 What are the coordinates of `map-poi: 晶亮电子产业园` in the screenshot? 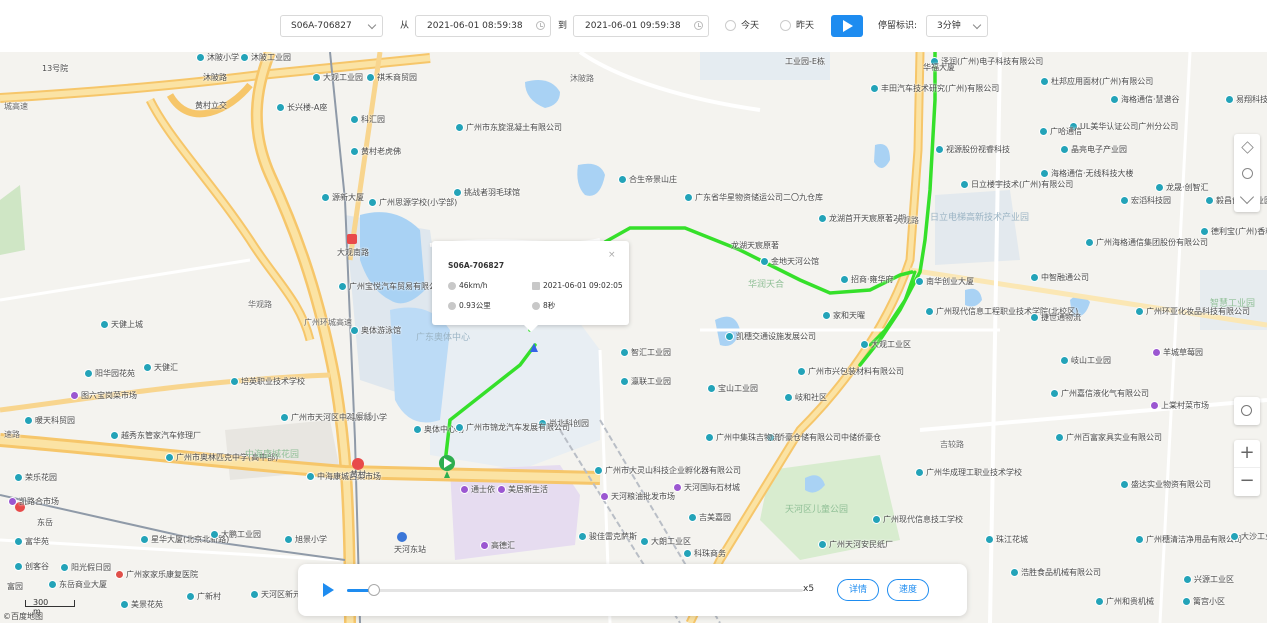 It's located at (1093, 150).